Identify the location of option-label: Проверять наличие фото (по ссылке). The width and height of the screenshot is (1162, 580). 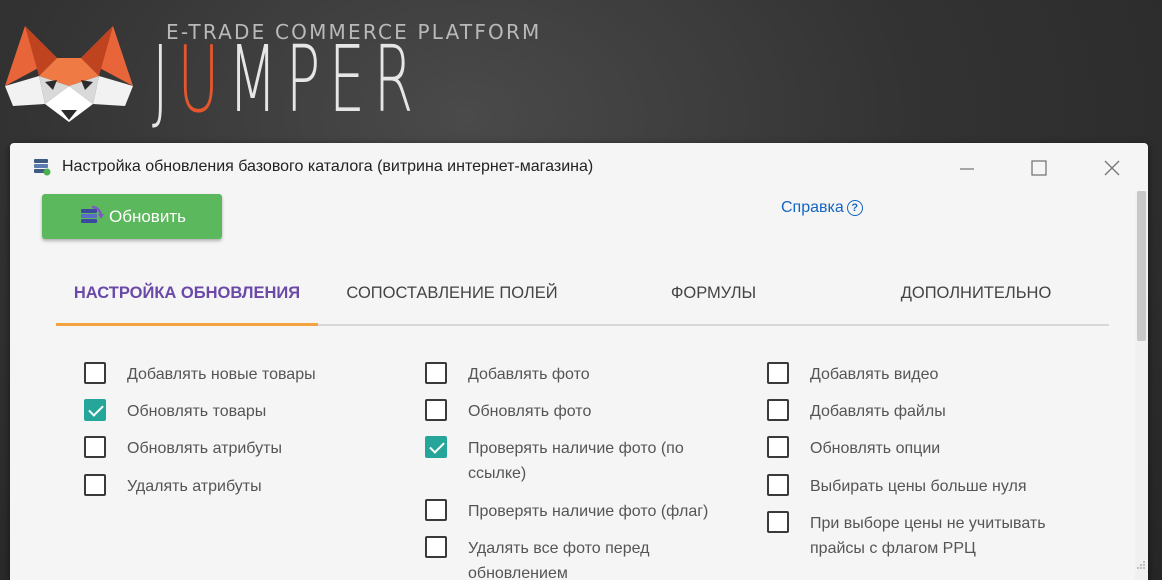
(576, 461).